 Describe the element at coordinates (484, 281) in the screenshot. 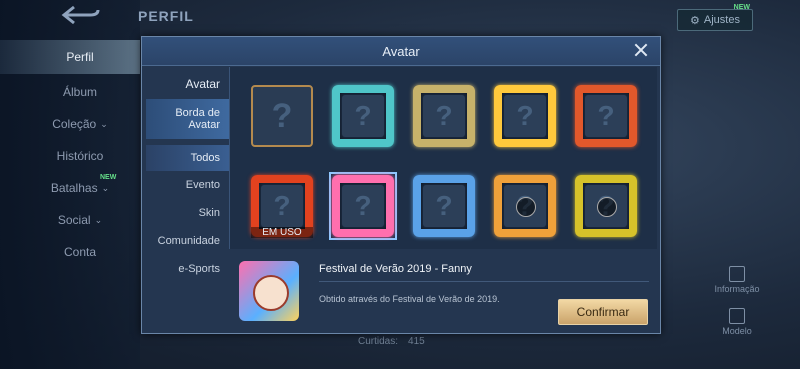

I see `divider` at that location.